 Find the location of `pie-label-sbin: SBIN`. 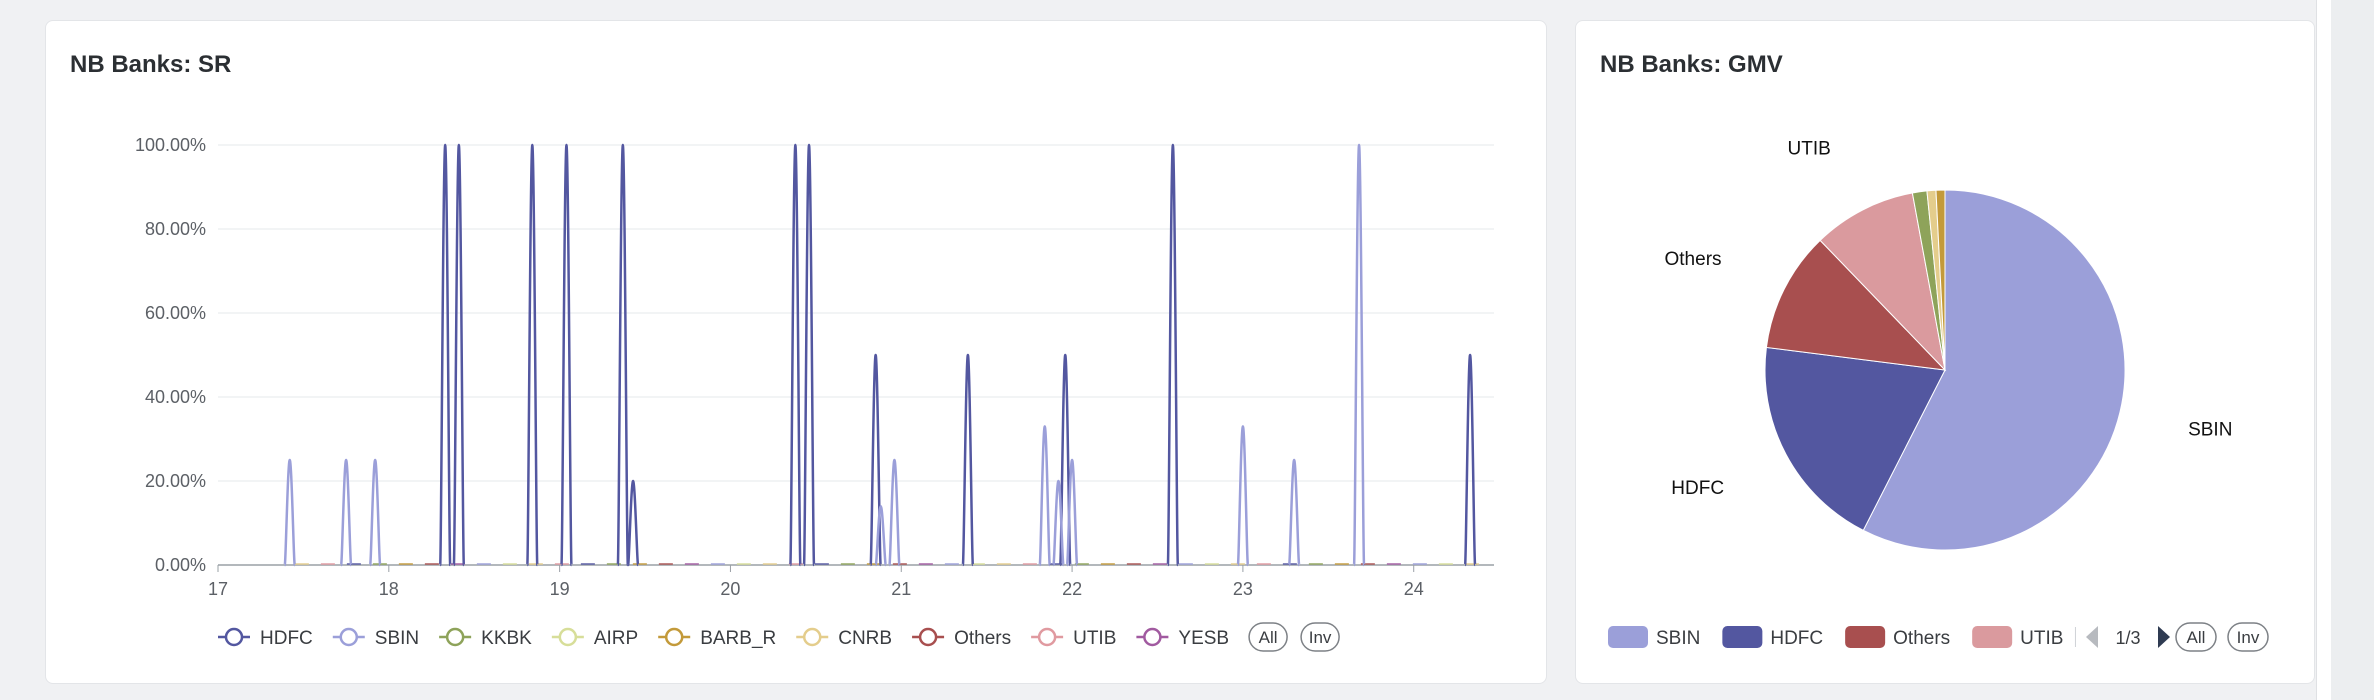

pie-label-sbin: SBIN is located at coordinates (2210, 429).